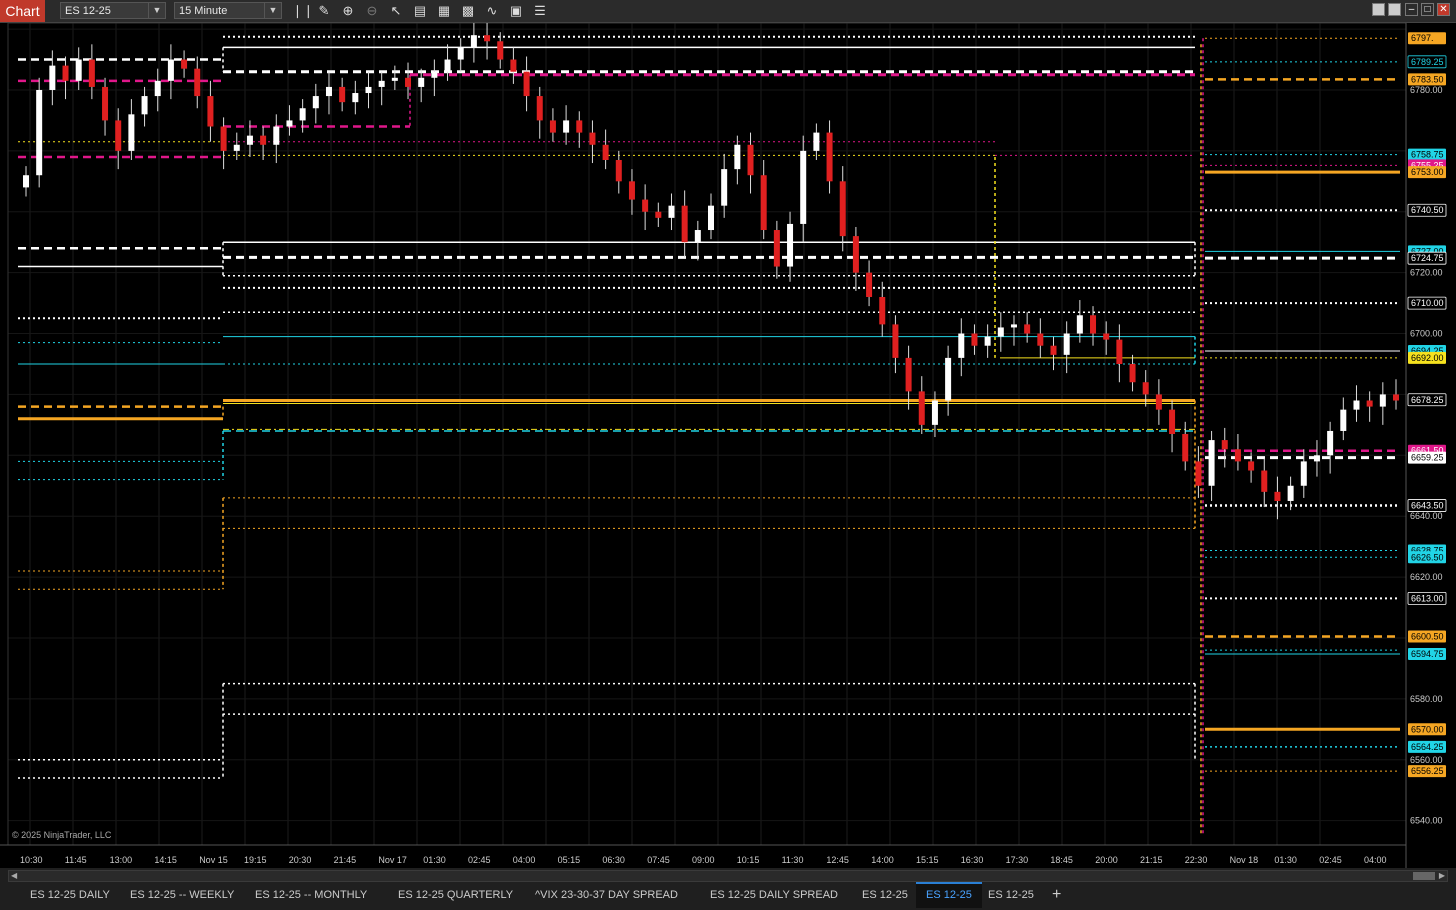 Image resolution: width=1456 pixels, height=910 pixels. What do you see at coordinates (1017, 860) in the screenshot?
I see `time-axis-label: 17:30` at bounding box center [1017, 860].